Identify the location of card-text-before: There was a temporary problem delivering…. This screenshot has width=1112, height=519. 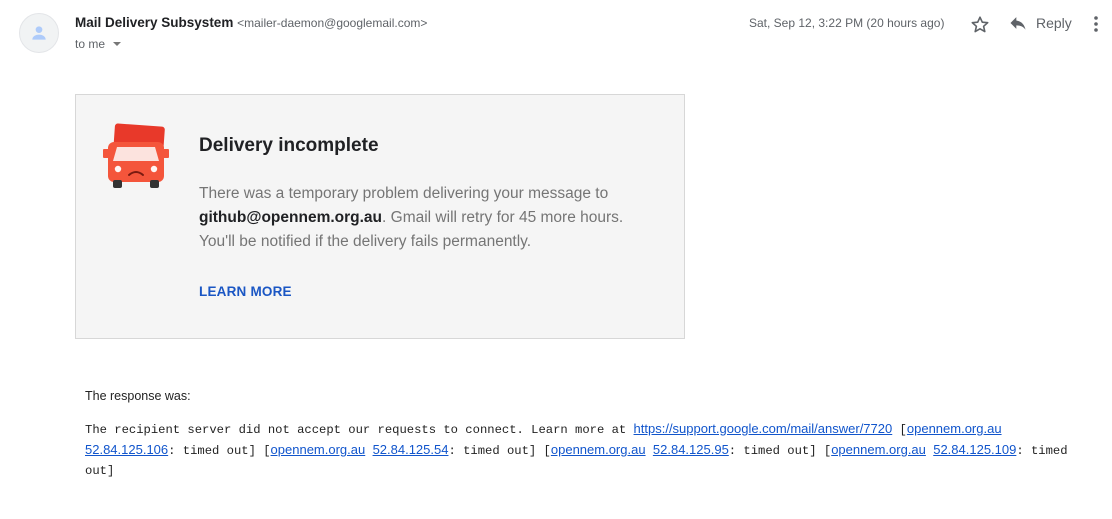
(404, 193).